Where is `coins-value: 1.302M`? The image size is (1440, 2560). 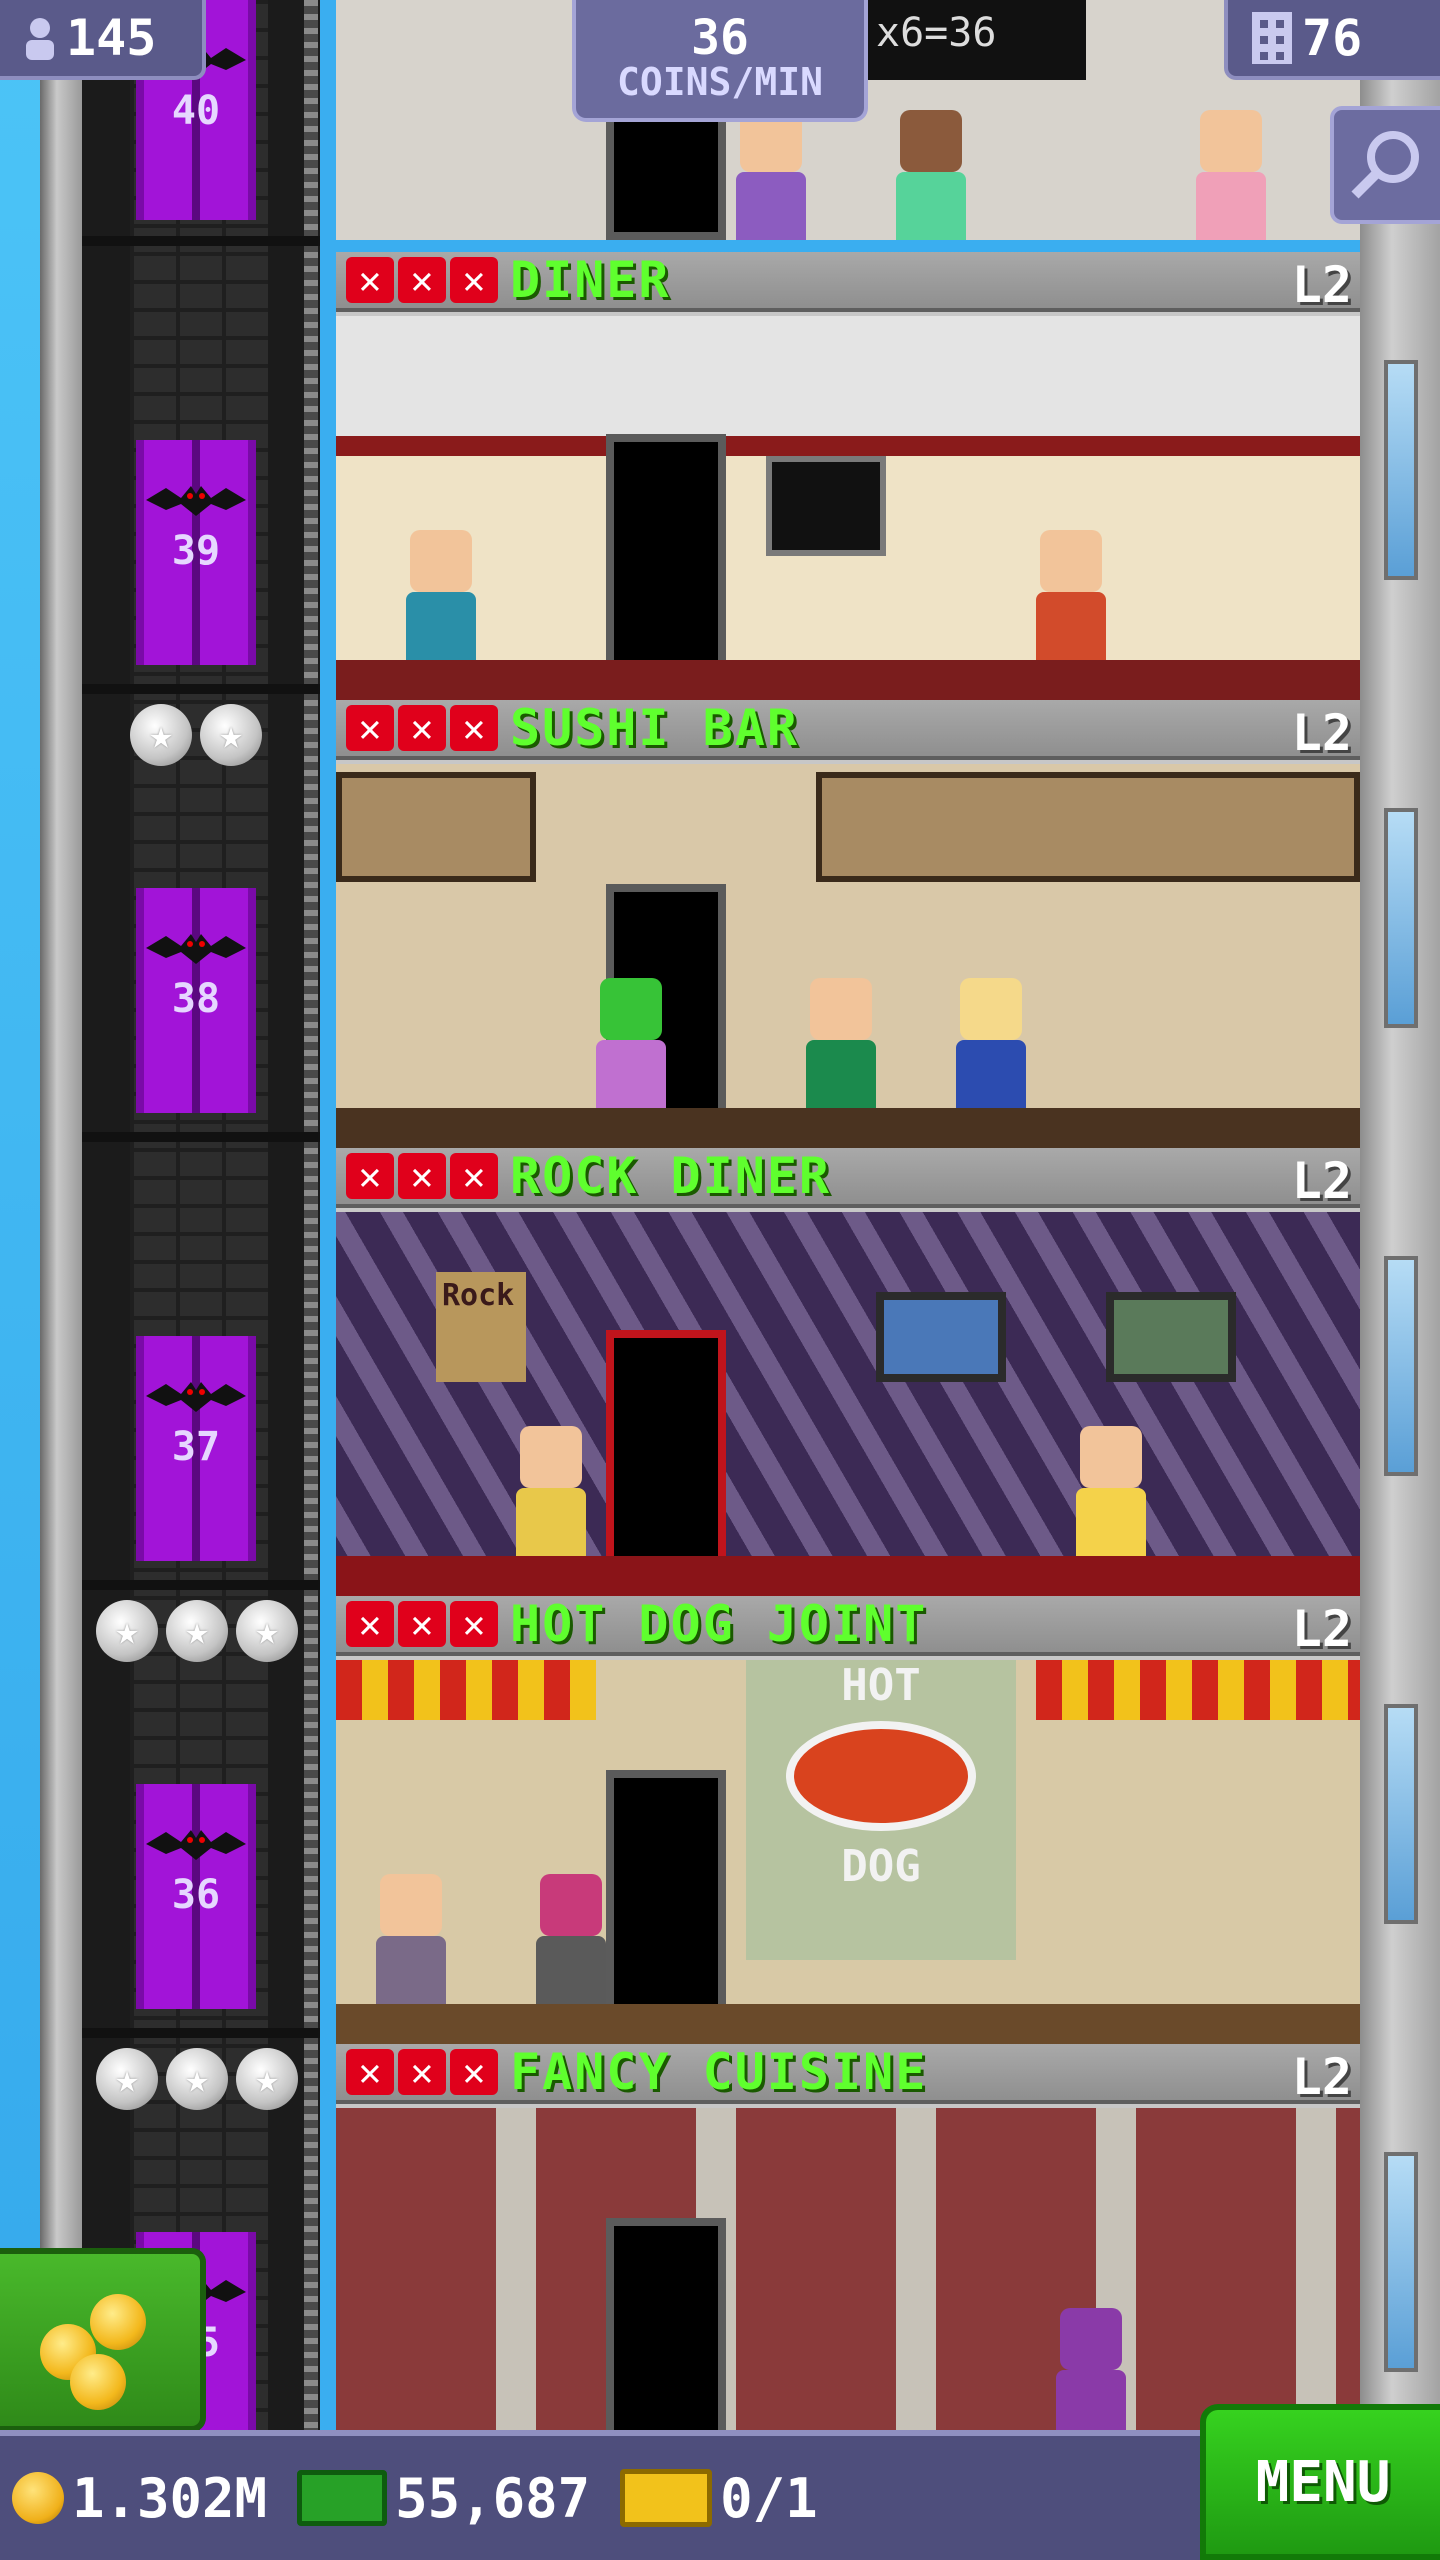
coins-value: 1.302M is located at coordinates (170, 2498).